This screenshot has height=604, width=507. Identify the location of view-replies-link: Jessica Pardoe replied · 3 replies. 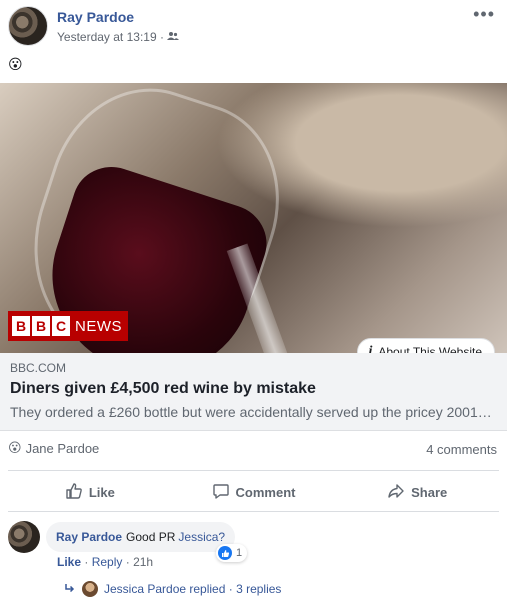
(172, 589).